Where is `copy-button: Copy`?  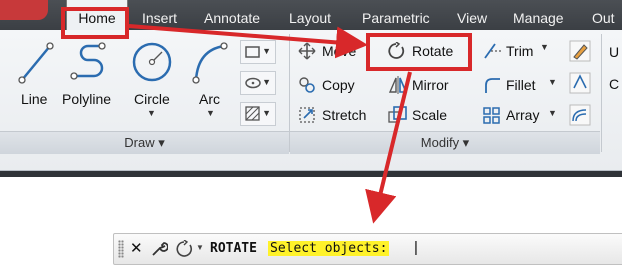 copy-button: Copy is located at coordinates (333, 85).